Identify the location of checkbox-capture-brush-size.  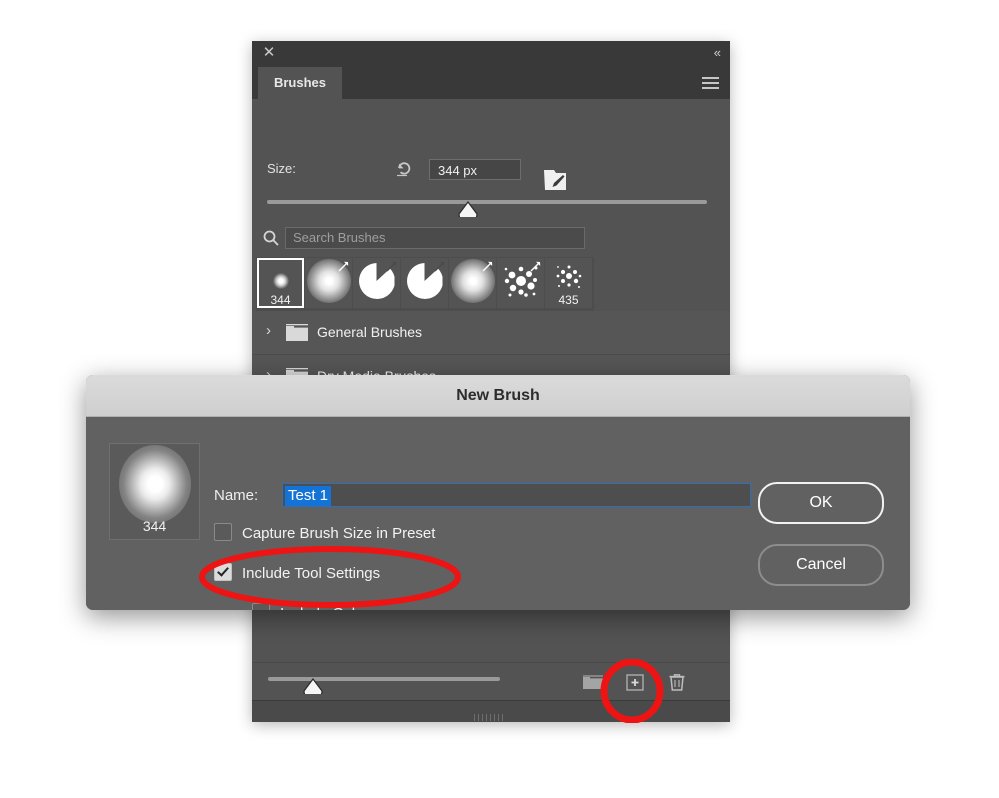
(223, 532).